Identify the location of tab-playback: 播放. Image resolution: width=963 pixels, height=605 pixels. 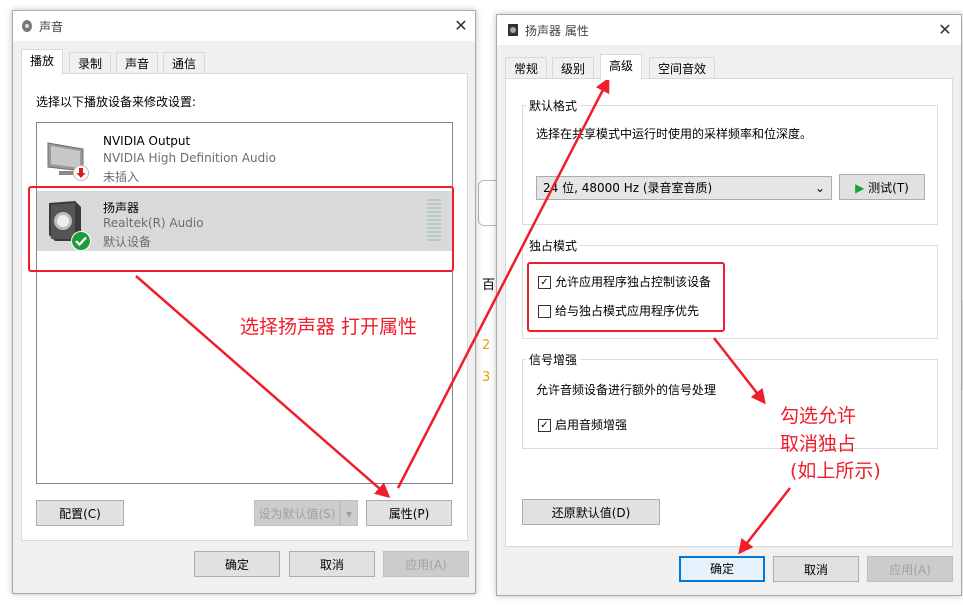
(42, 62).